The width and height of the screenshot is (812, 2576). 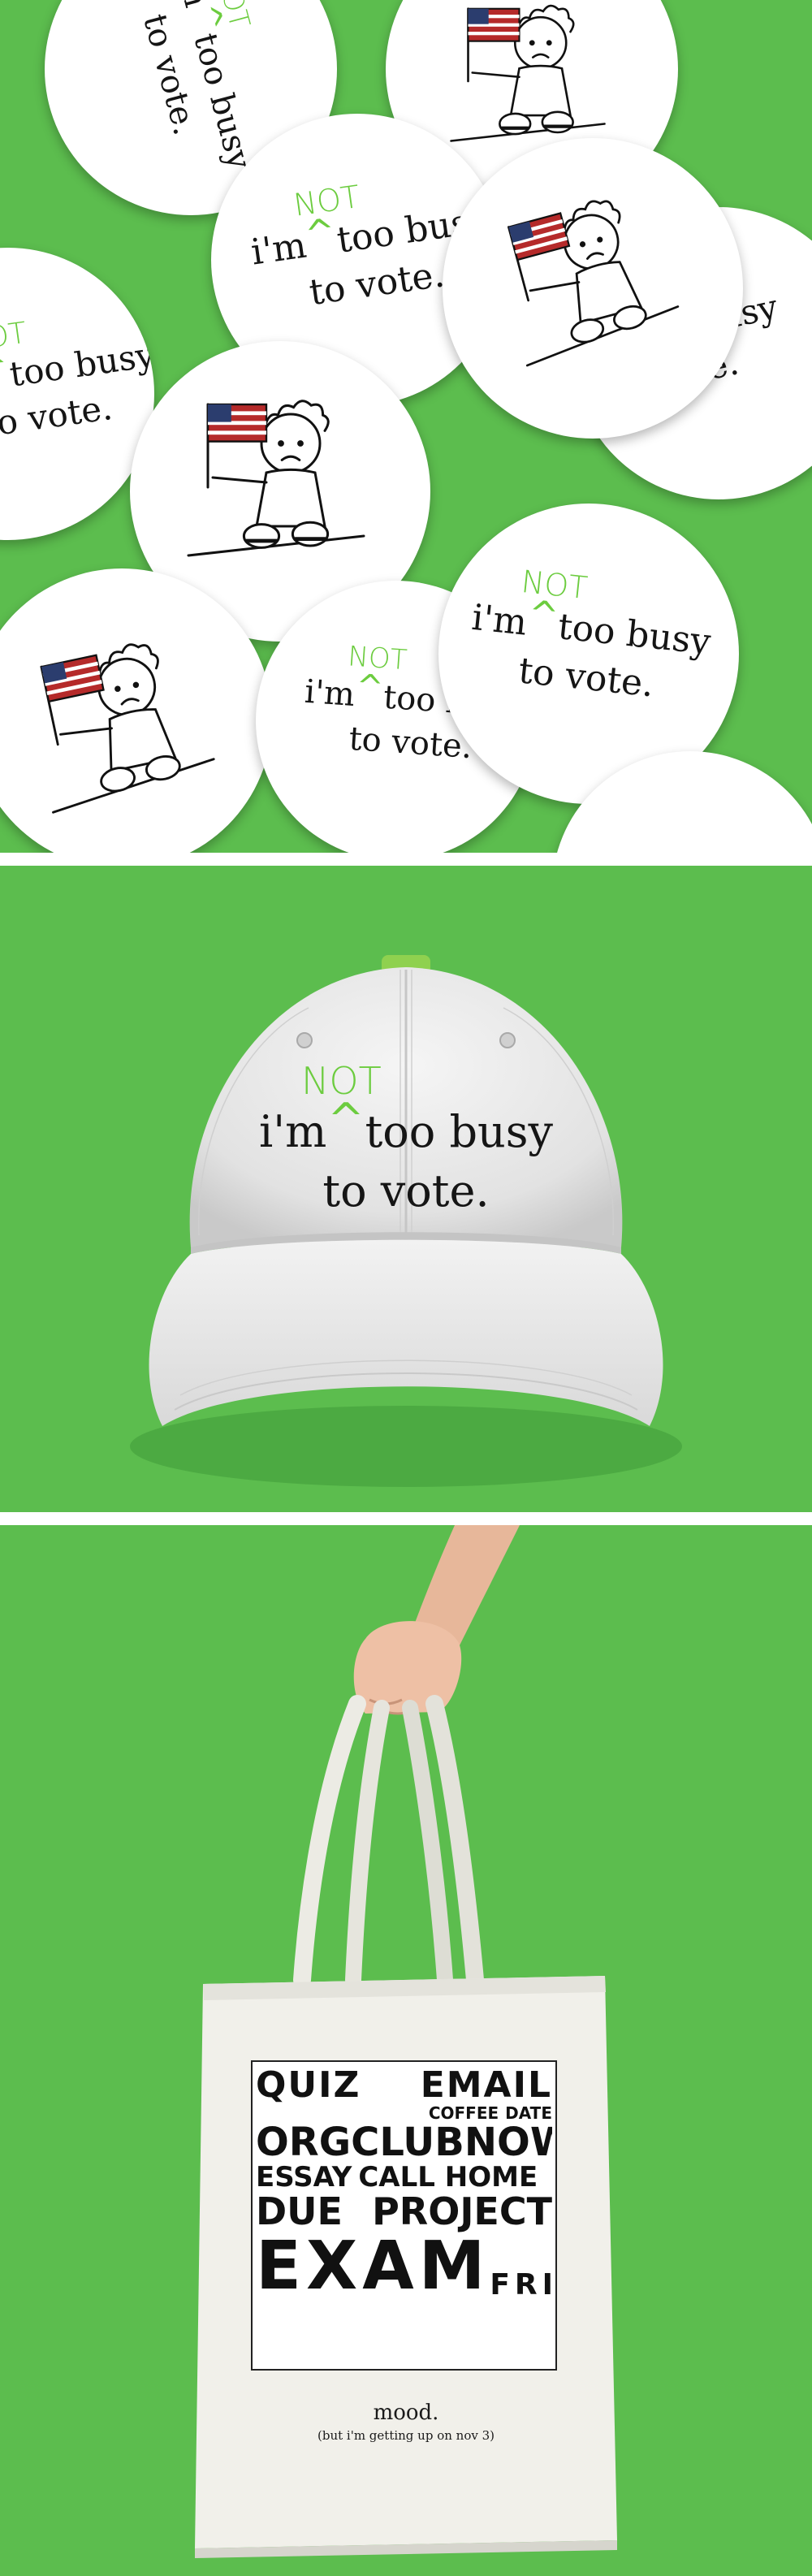 I want to click on collage-word: COFFEE, so click(x=464, y=2113).